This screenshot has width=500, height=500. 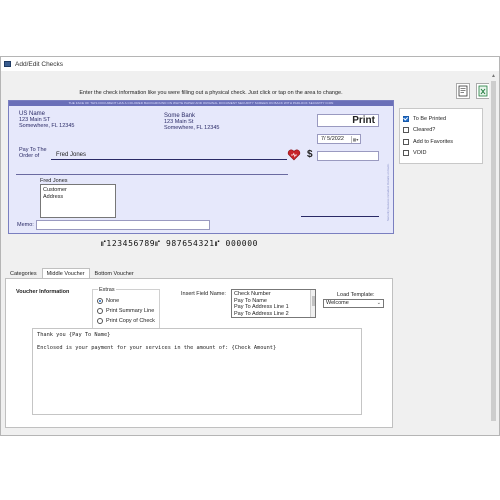 What do you see at coordinates (406, 130) in the screenshot?
I see `cleared-checkbox` at bounding box center [406, 130].